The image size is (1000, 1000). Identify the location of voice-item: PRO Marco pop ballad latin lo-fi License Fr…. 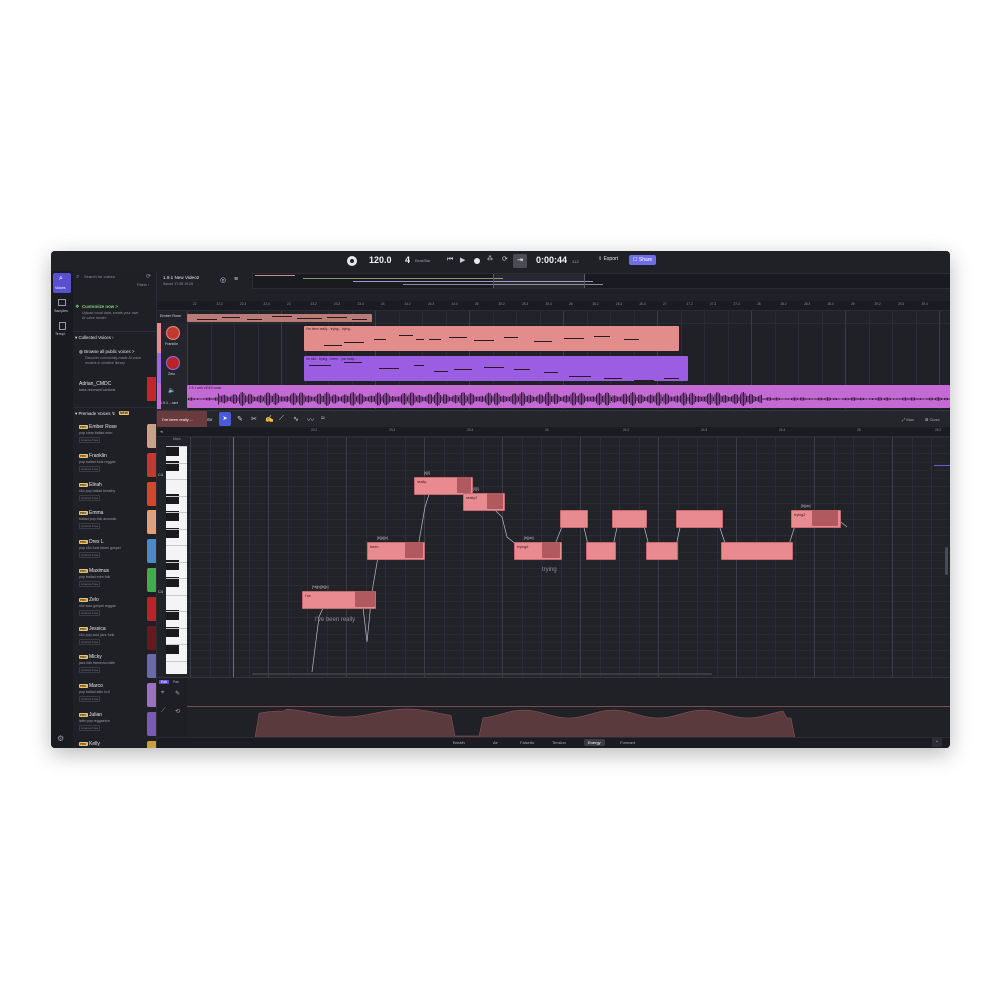
(114, 695).